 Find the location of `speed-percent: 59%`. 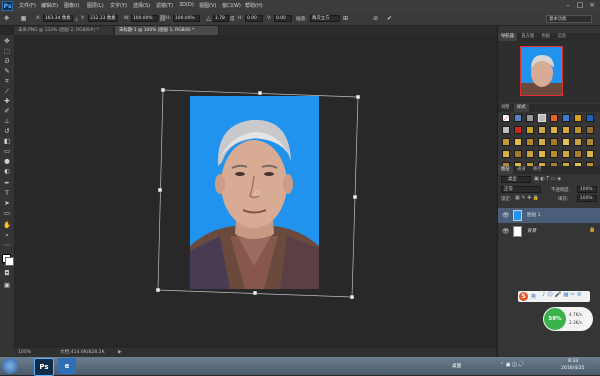

speed-percent: 59% is located at coordinates (555, 319).